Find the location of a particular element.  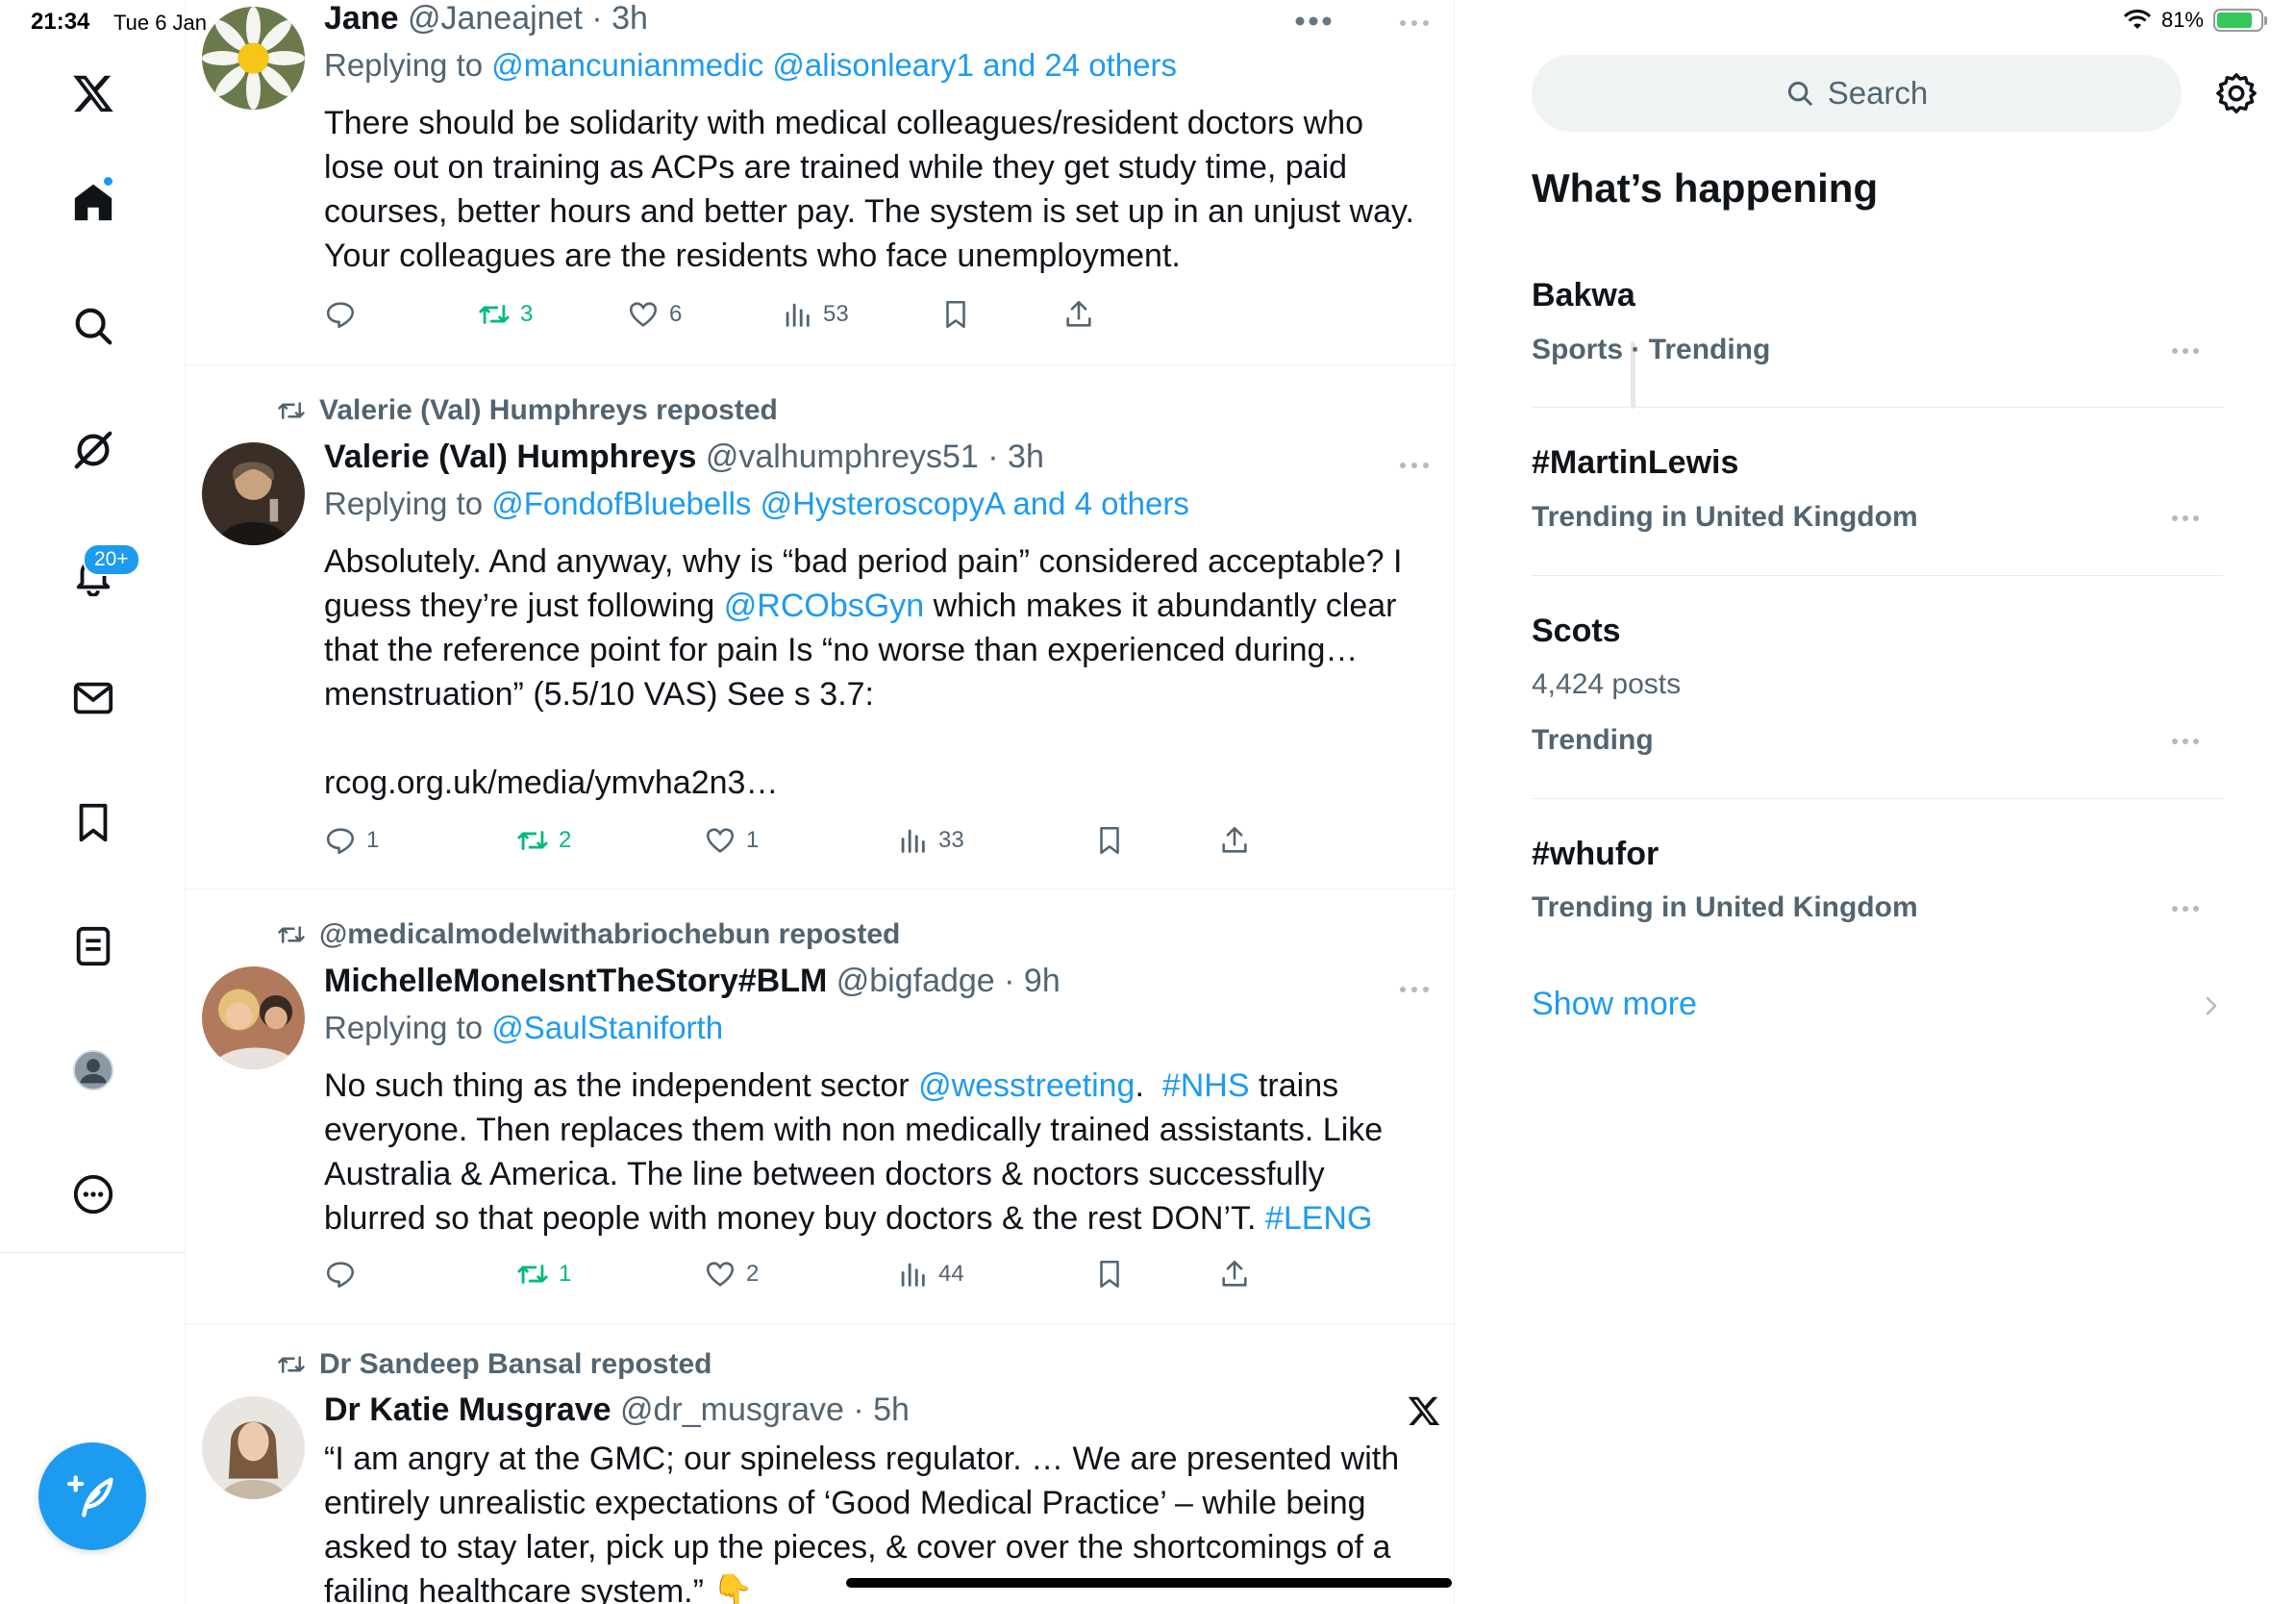

views-button: 33 is located at coordinates (930, 840).